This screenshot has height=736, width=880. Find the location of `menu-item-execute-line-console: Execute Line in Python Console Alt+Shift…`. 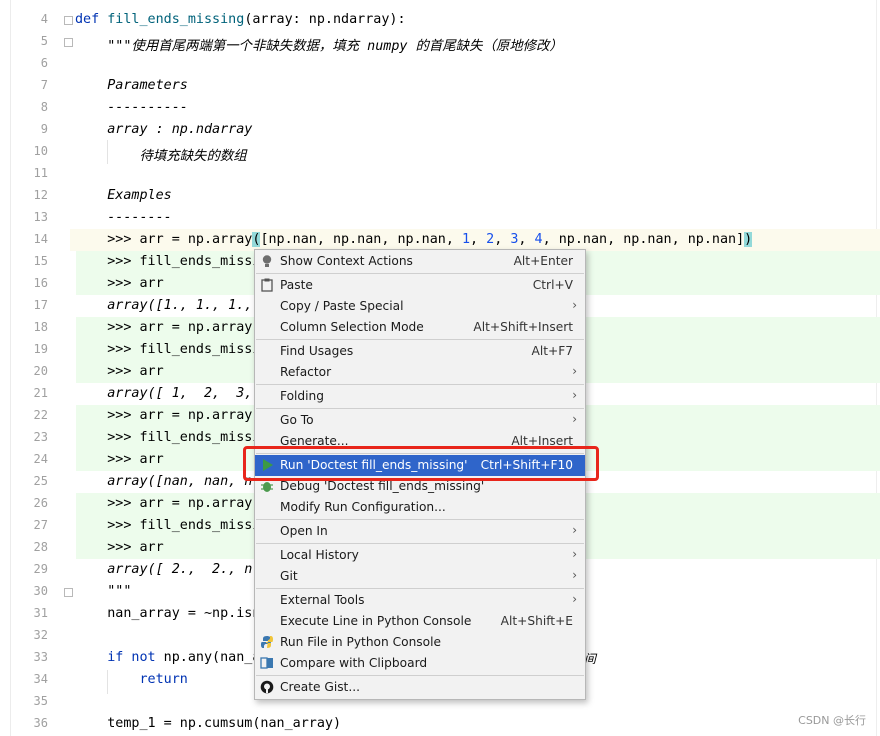

menu-item-execute-line-console: Execute Line in Python Console Alt+Shift… is located at coordinates (420, 621).